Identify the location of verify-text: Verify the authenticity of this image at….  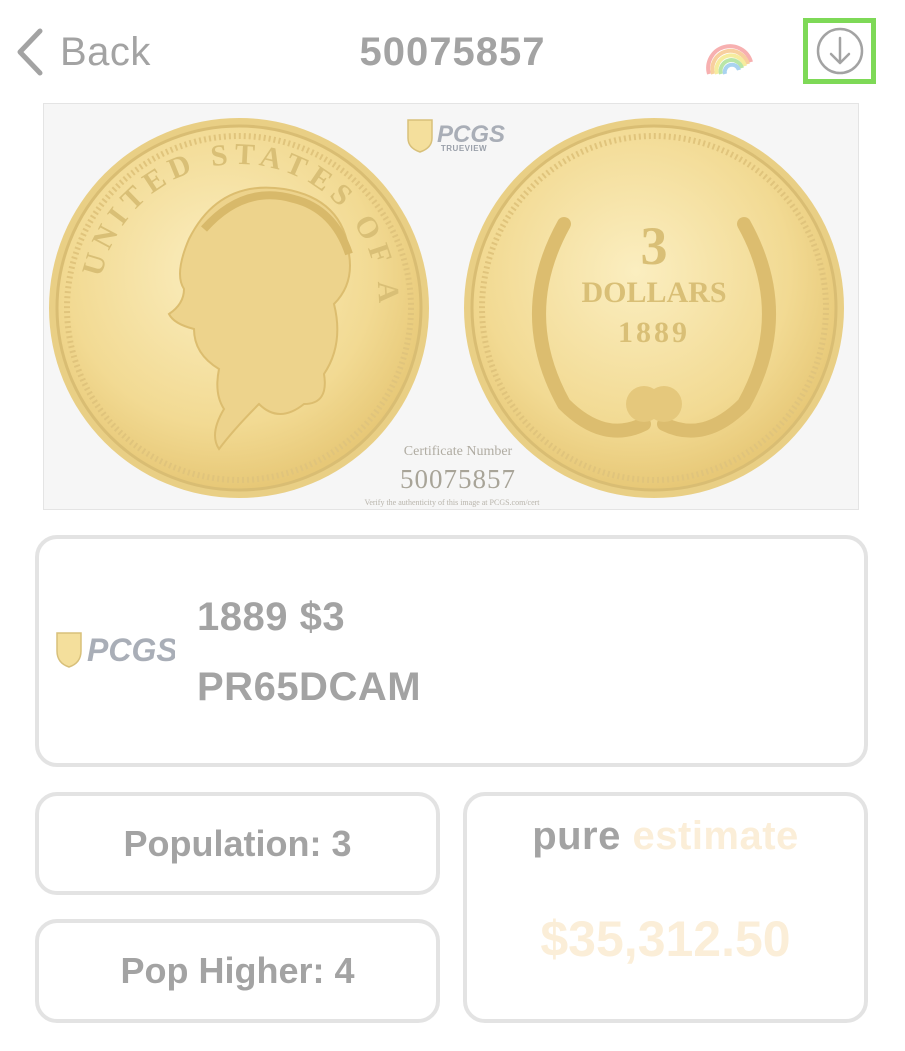
(452, 502).